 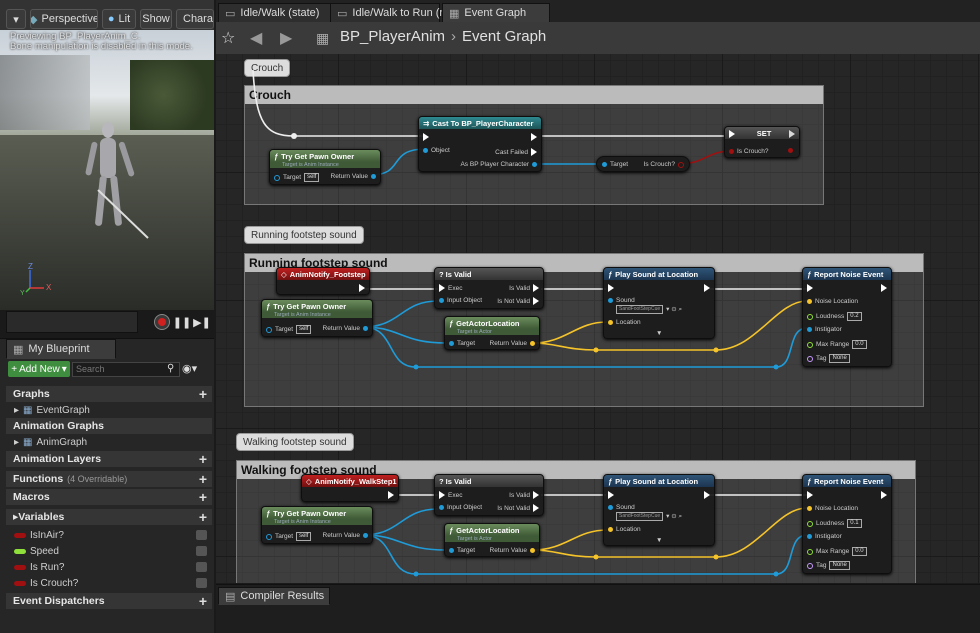 I want to click on is-crouch-pin-icon, so click(x=681, y=164).